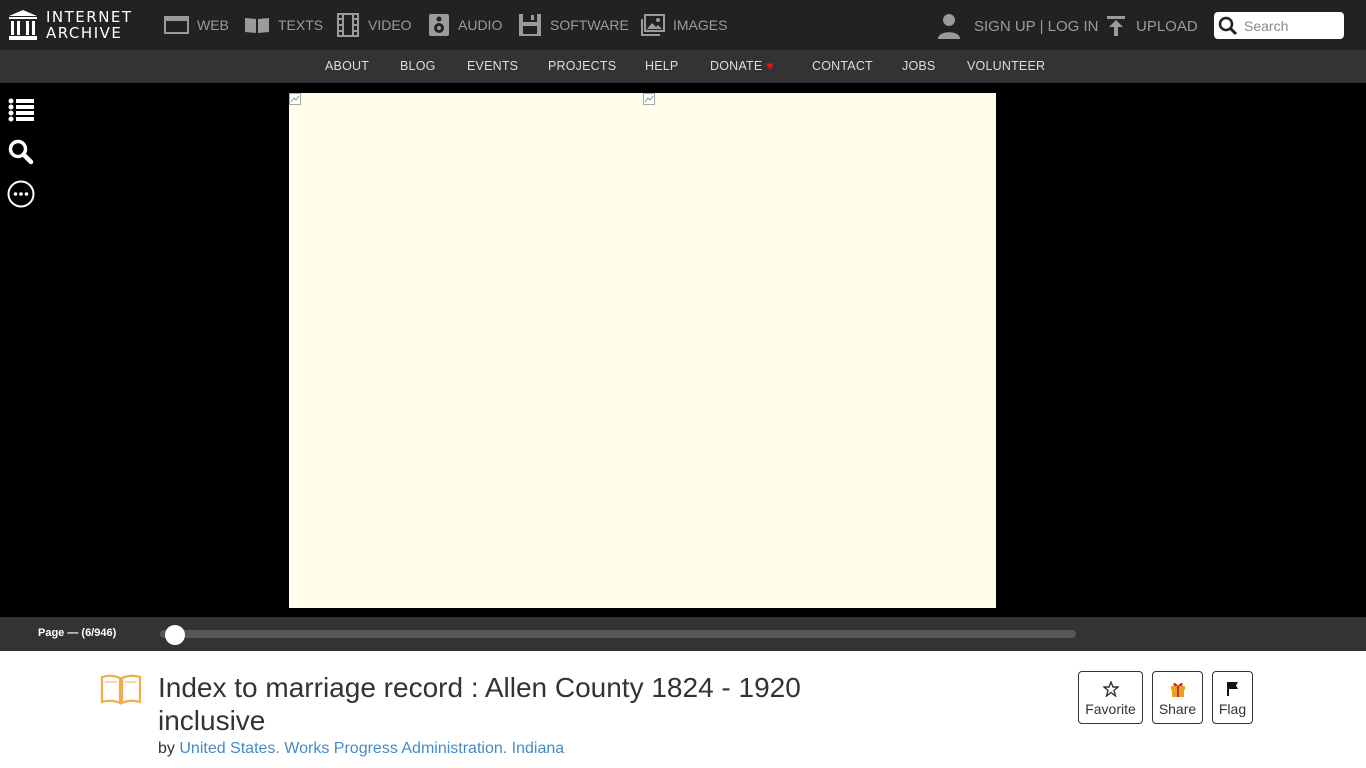  I want to click on search-box, so click(1279, 25).